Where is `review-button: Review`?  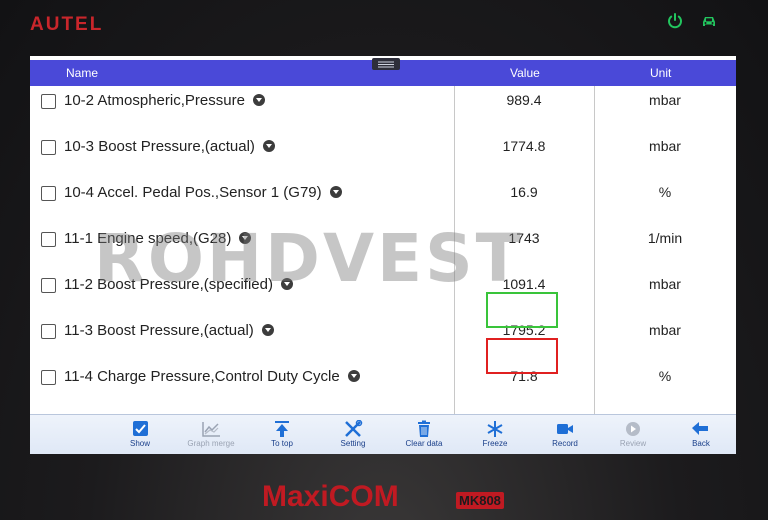
review-button: Review is located at coordinates (633, 436).